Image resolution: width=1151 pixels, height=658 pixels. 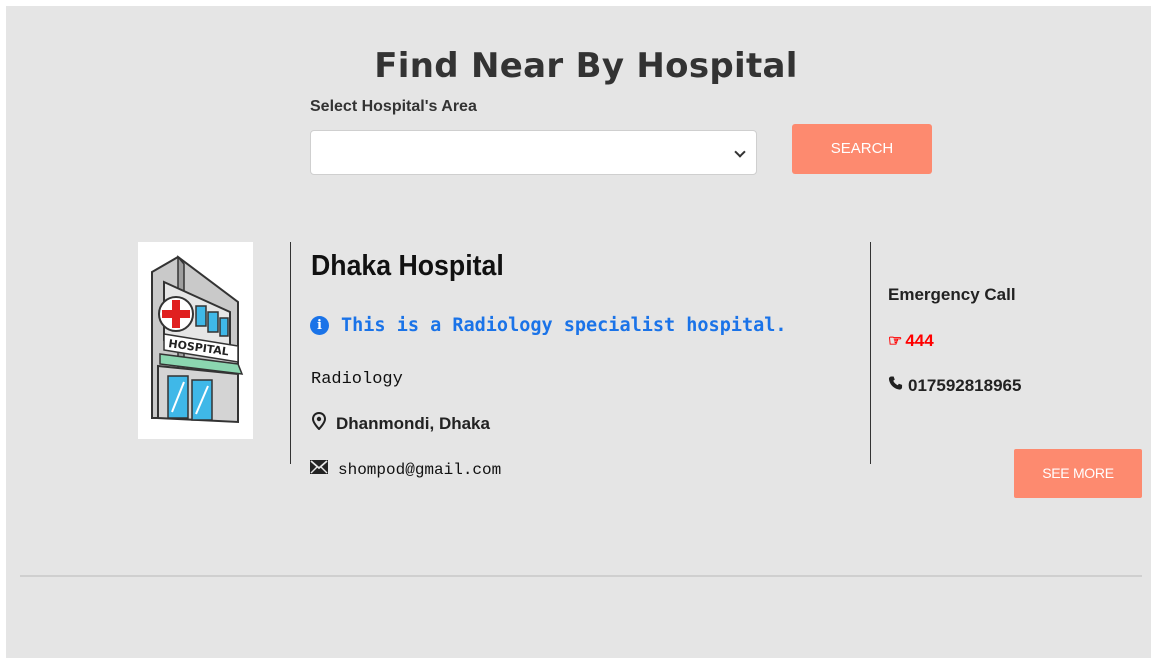 I want to click on hospital-email: shompod@gmail.com, so click(x=405, y=469).